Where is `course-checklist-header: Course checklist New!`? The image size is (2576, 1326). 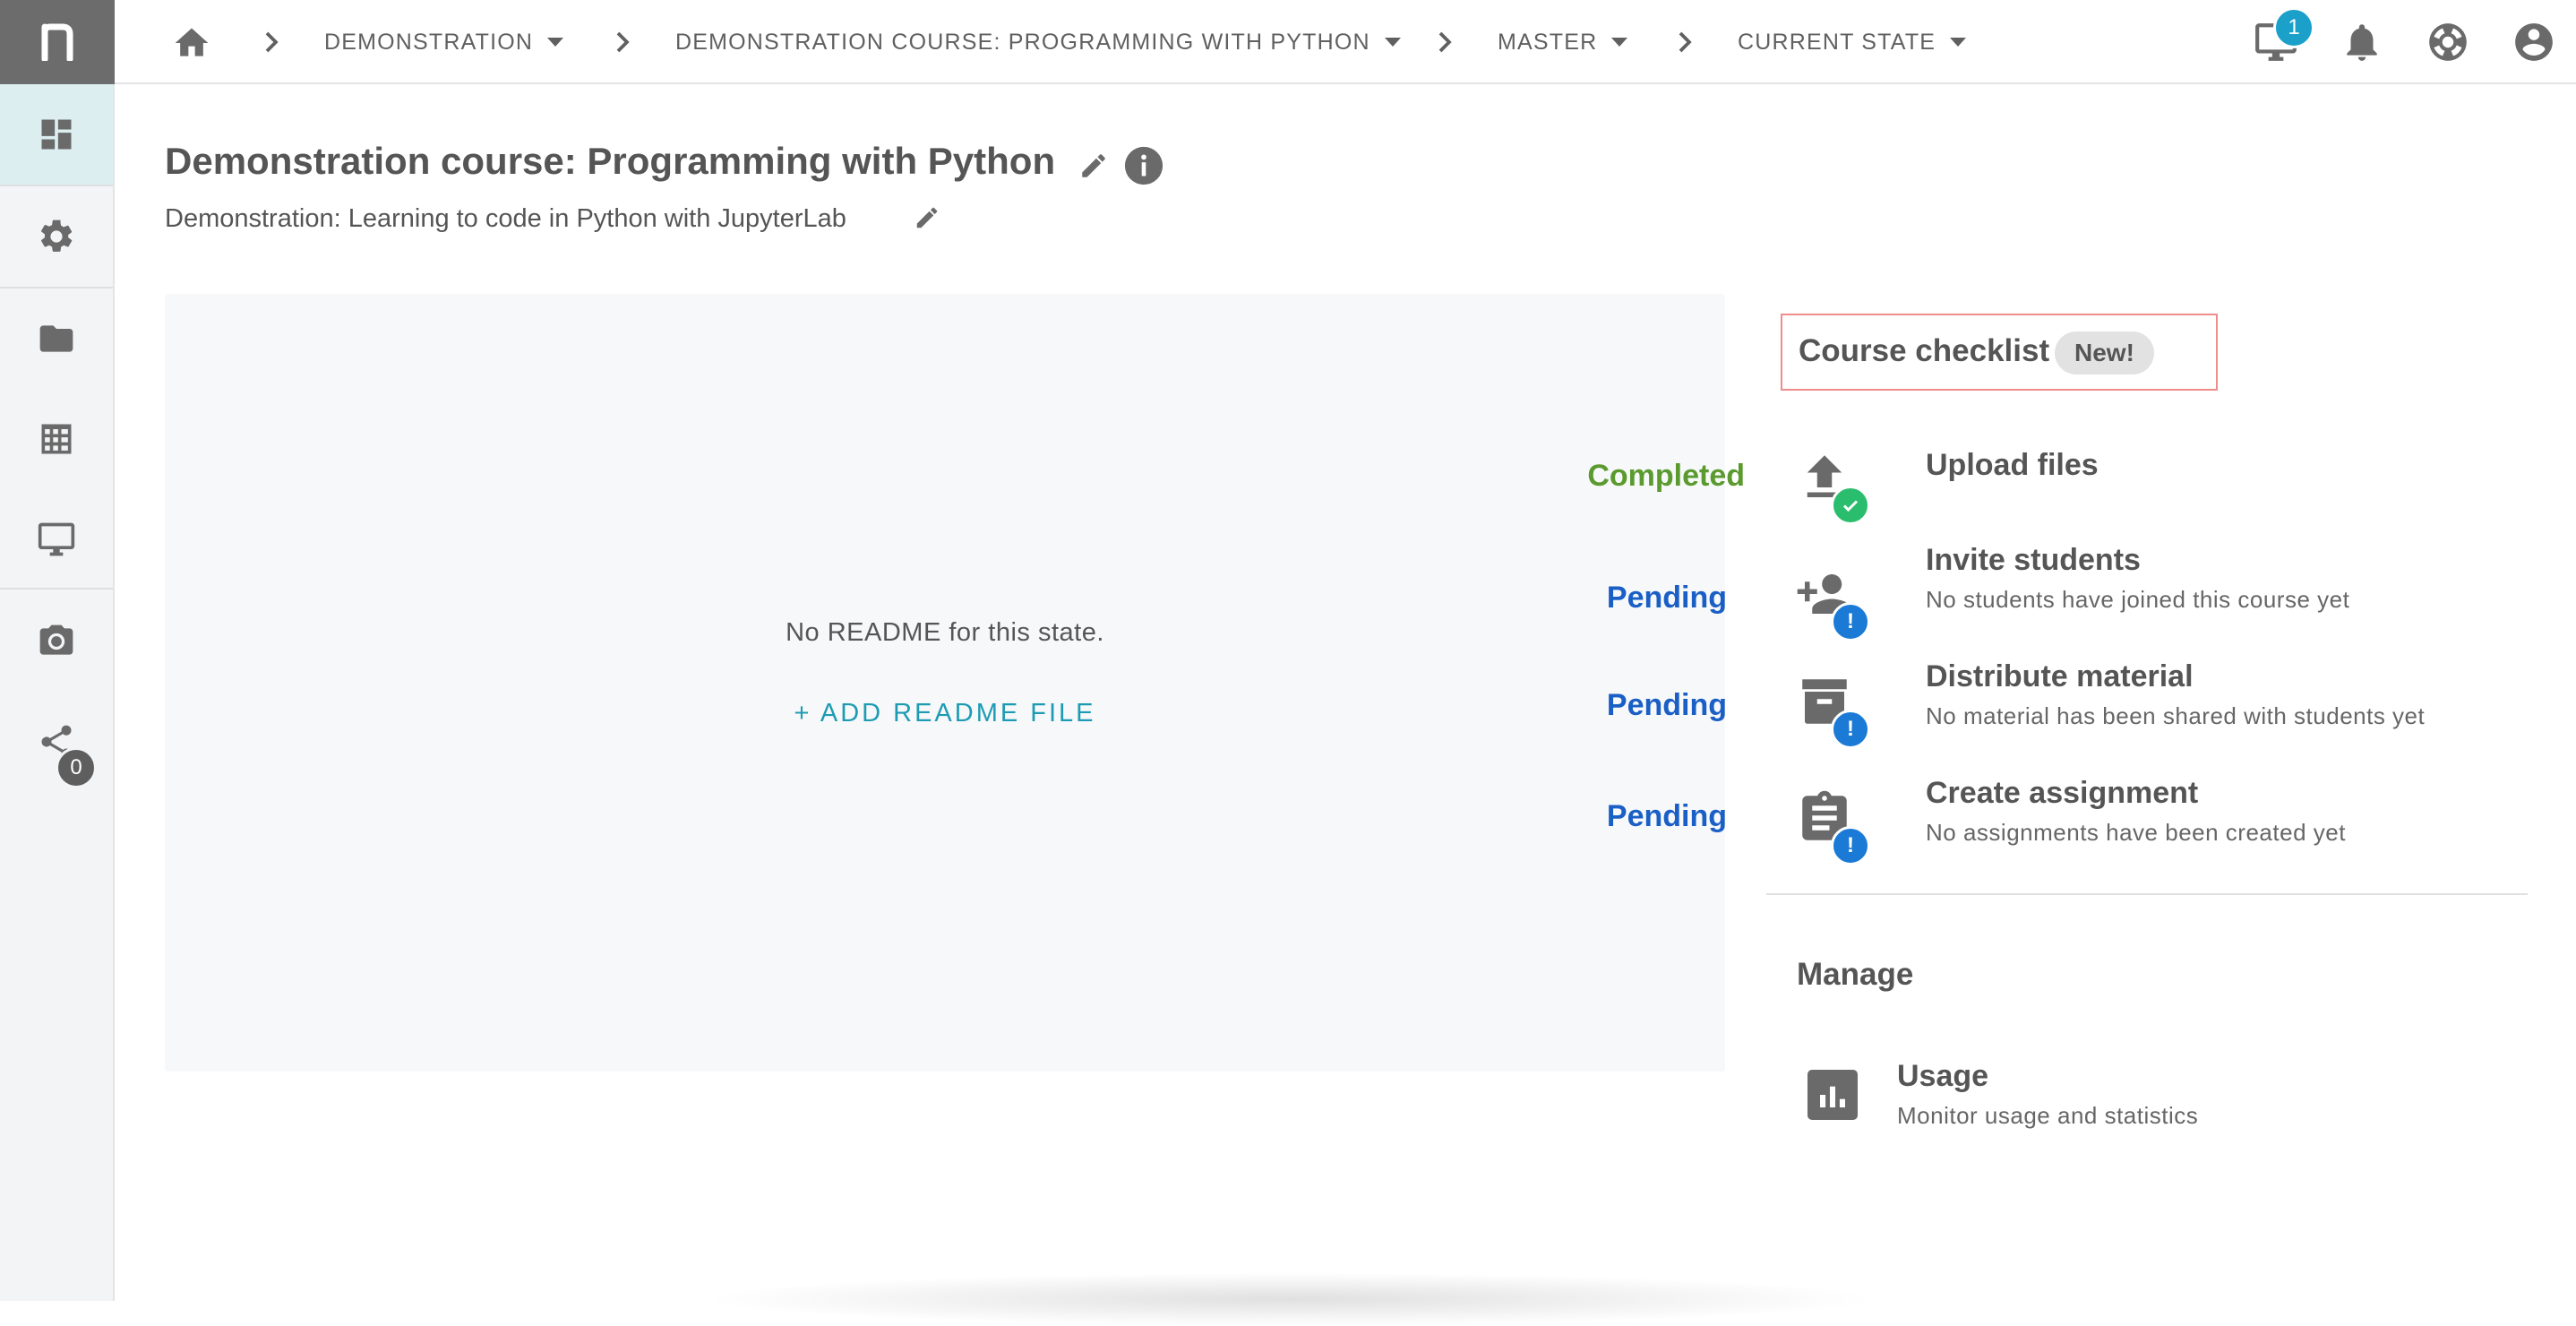
course-checklist-header: Course checklist New! is located at coordinates (1999, 352).